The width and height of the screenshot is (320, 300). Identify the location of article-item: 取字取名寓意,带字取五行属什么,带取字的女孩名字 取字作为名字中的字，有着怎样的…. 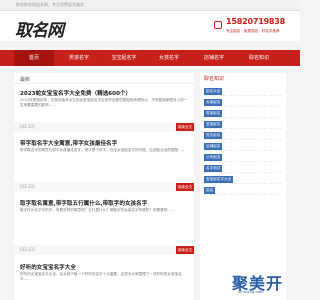
(104, 228).